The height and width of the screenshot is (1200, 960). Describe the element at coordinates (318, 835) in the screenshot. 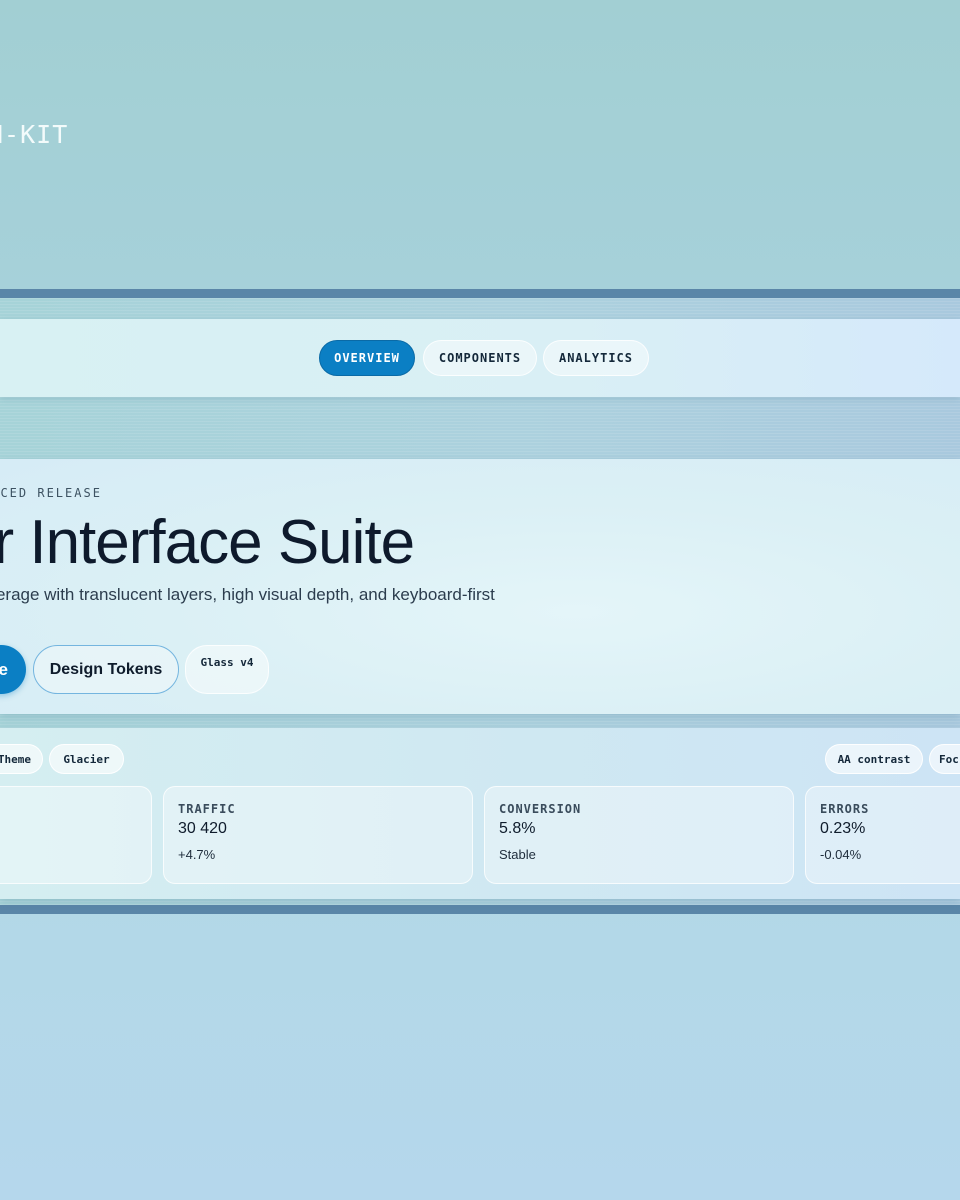

I see `metric-card-traffic: TRAFFIC 30 420 +4.7%` at that location.